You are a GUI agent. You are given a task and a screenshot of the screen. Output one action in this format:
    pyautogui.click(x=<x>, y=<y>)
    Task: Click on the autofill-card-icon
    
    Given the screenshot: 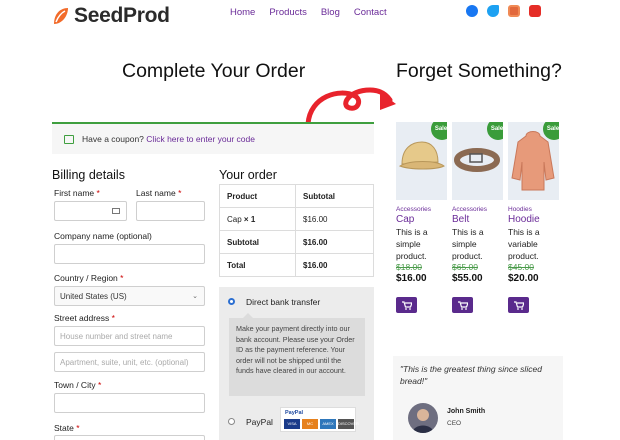 What is the action you would take?
    pyautogui.click(x=116, y=211)
    